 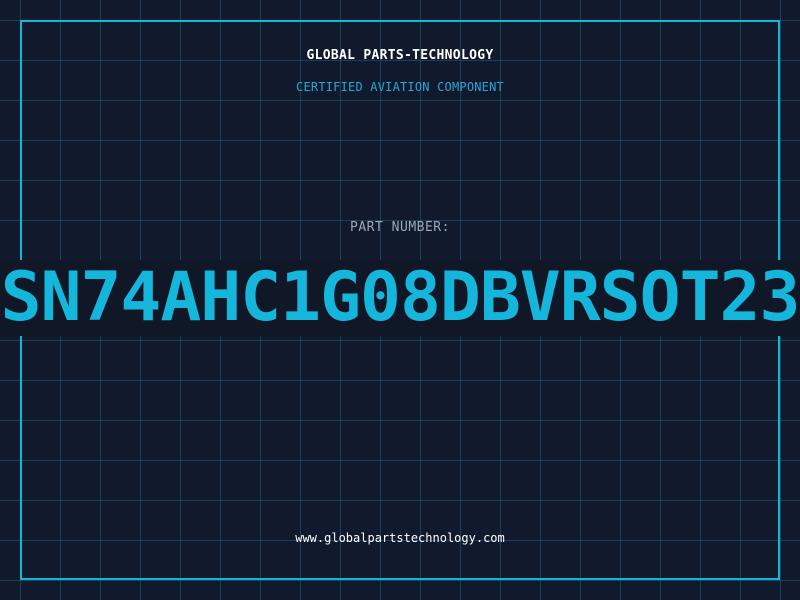 I want to click on website-url: www.globalpartstechnology.com, so click(x=400, y=538).